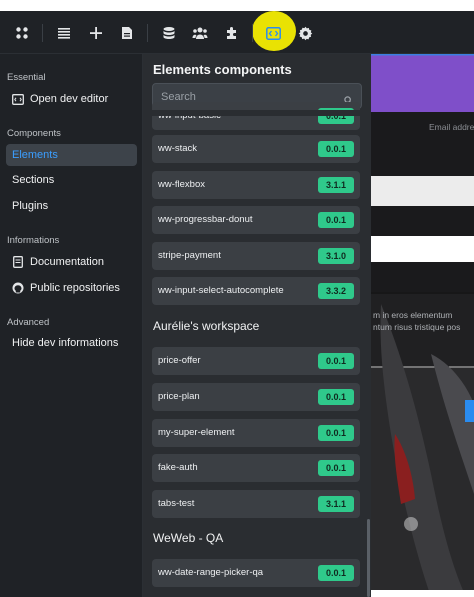 Image resolution: width=474 pixels, height=597 pixels. Describe the element at coordinates (35, 155) in the screenshot. I see `sidebar-item-label: Elements` at that location.